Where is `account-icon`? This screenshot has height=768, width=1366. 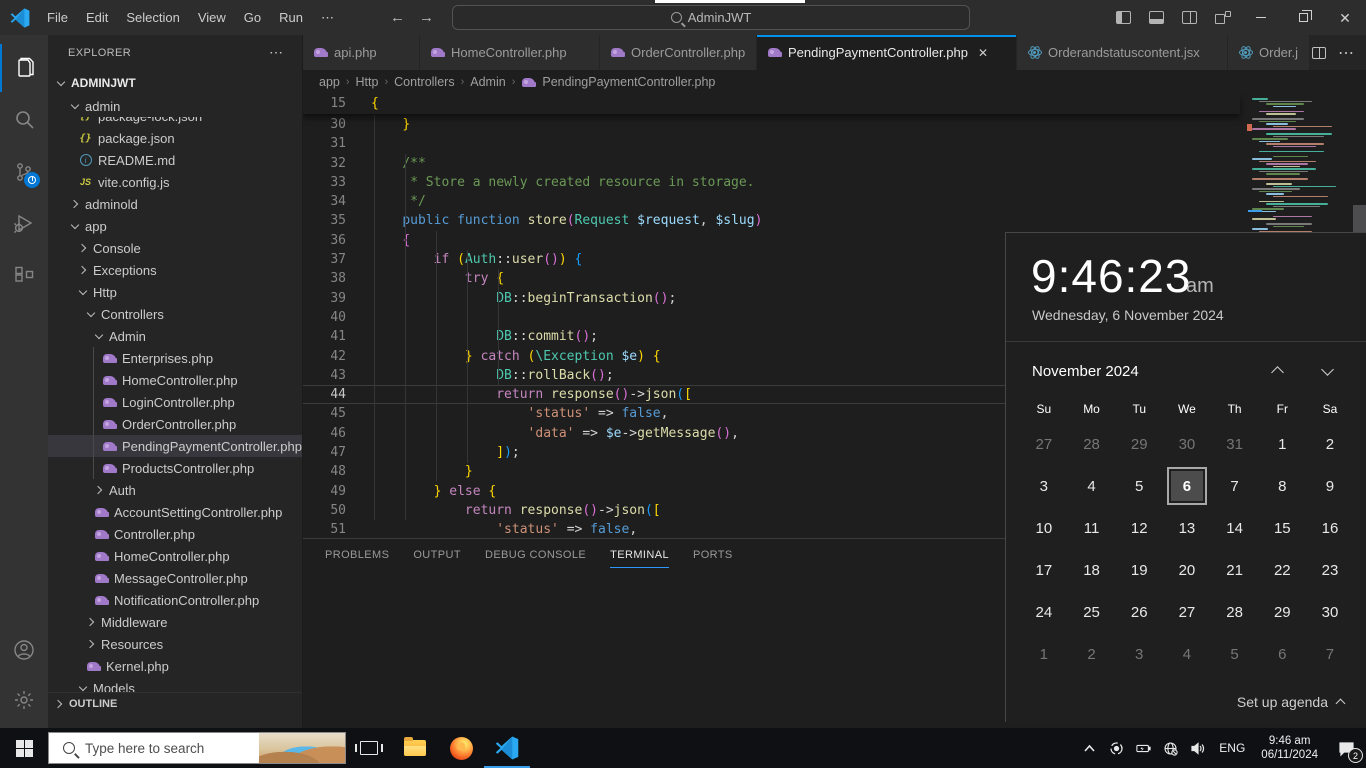
account-icon is located at coordinates (24, 650).